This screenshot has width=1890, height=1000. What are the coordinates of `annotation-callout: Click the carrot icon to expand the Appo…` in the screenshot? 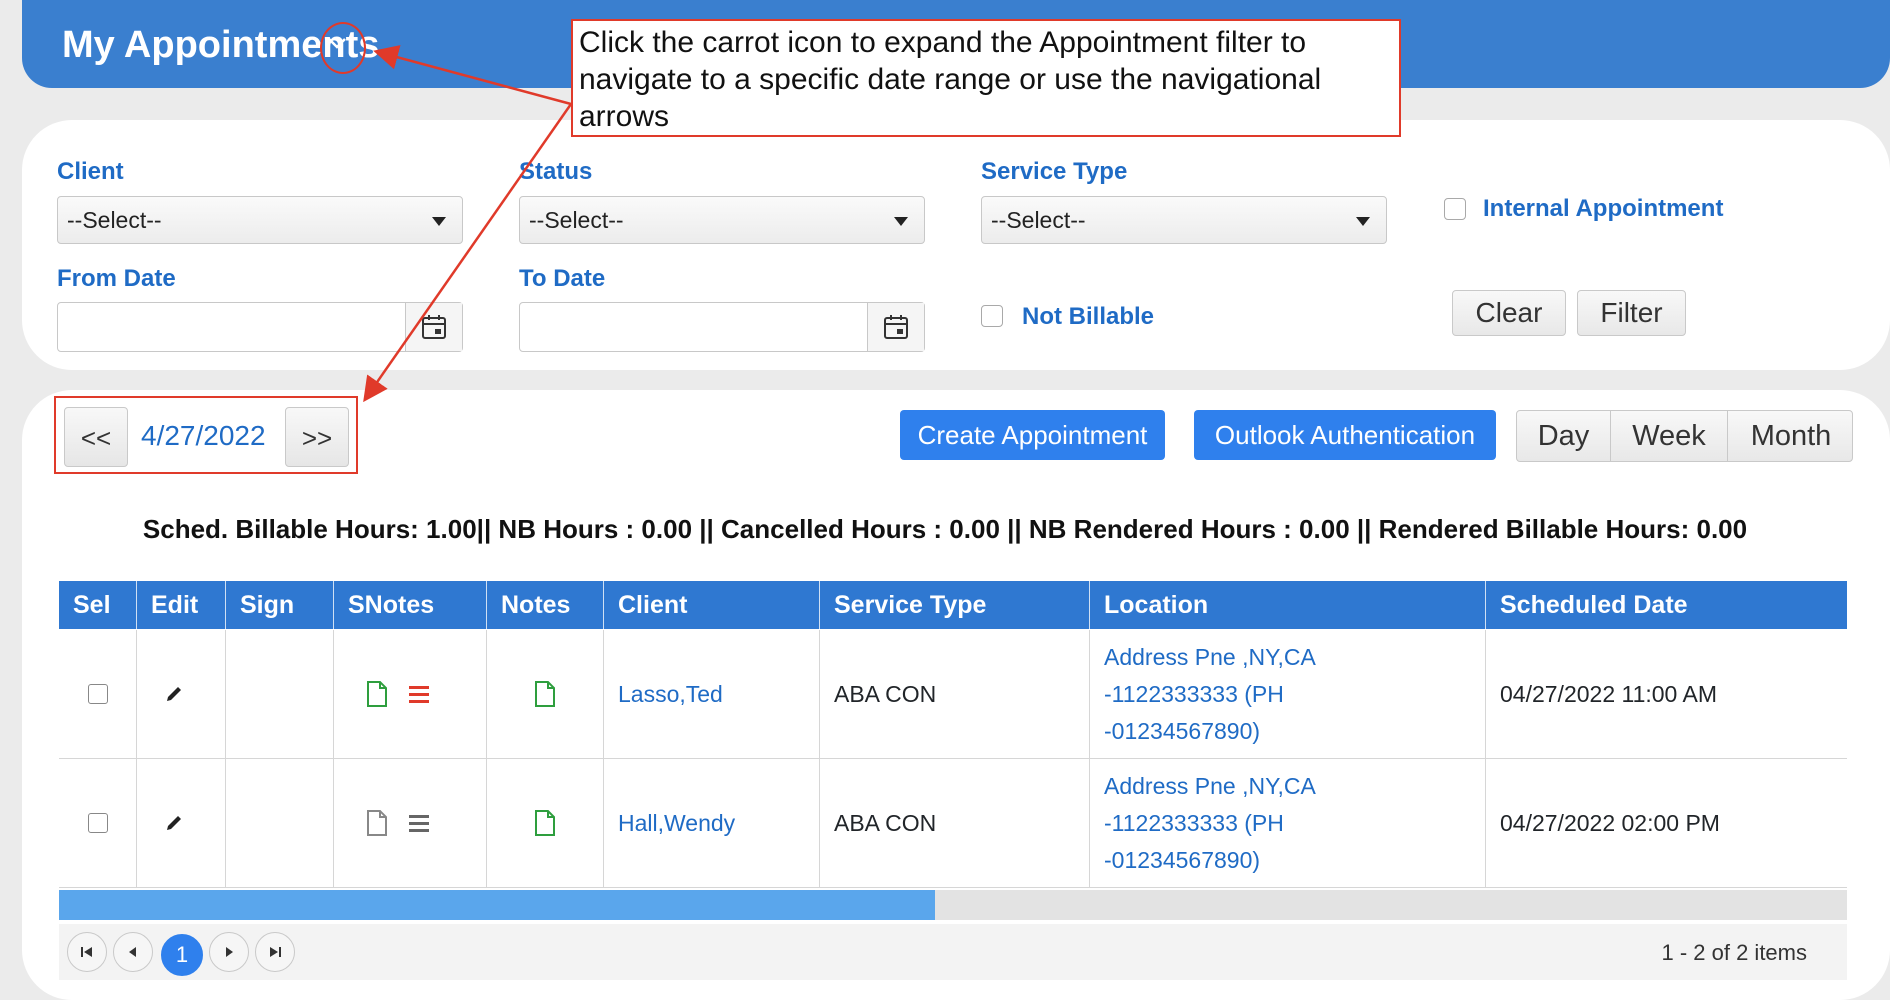 It's located at (986, 78).